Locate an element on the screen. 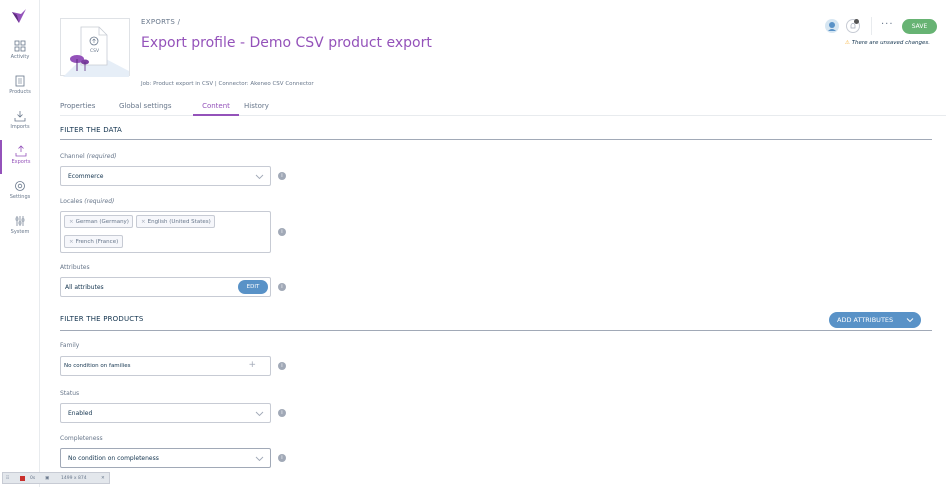 The height and width of the screenshot is (487, 949). section-title-filter-data: FILTER THE DATA is located at coordinates (91, 130).